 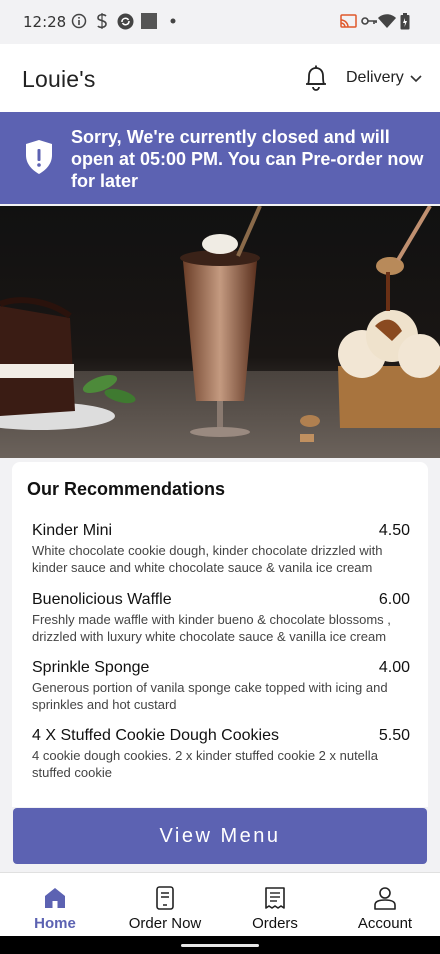 I want to click on menu-item-name: Buenolicious Waffle, so click(x=102, y=599).